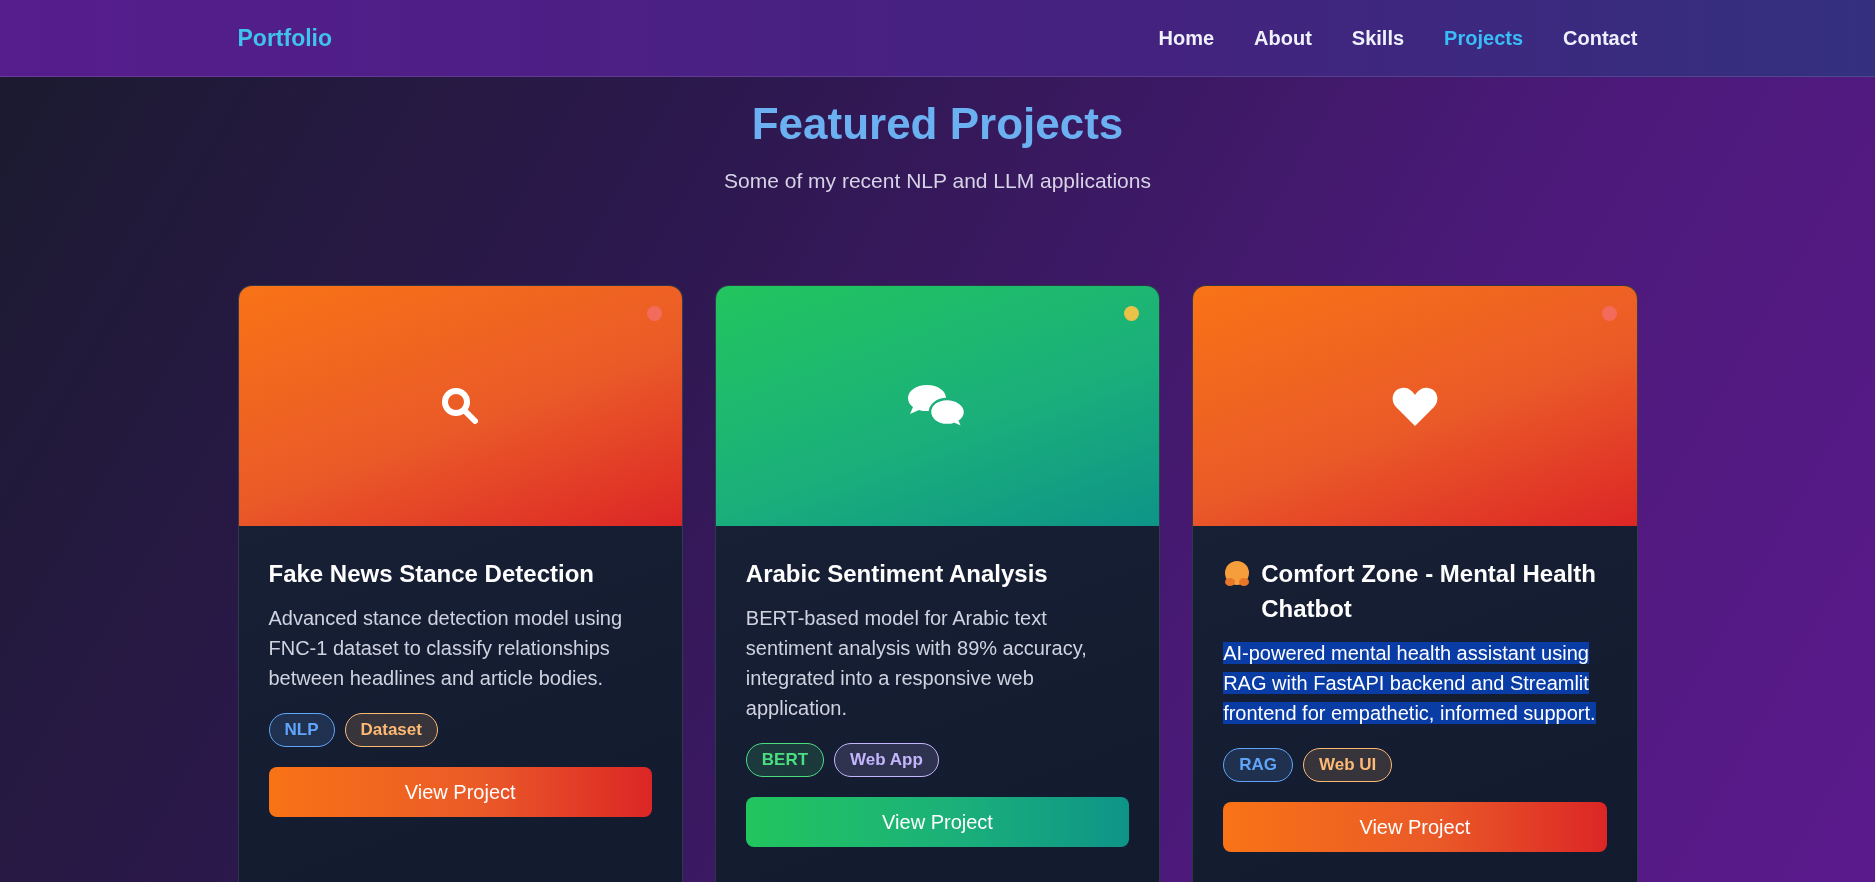 The image size is (1875, 882). I want to click on project-description: AI-powered mental health assistant using RAG with FastAPI backend and Streamlit frontend for empathetic, informed support., so click(1410, 683).